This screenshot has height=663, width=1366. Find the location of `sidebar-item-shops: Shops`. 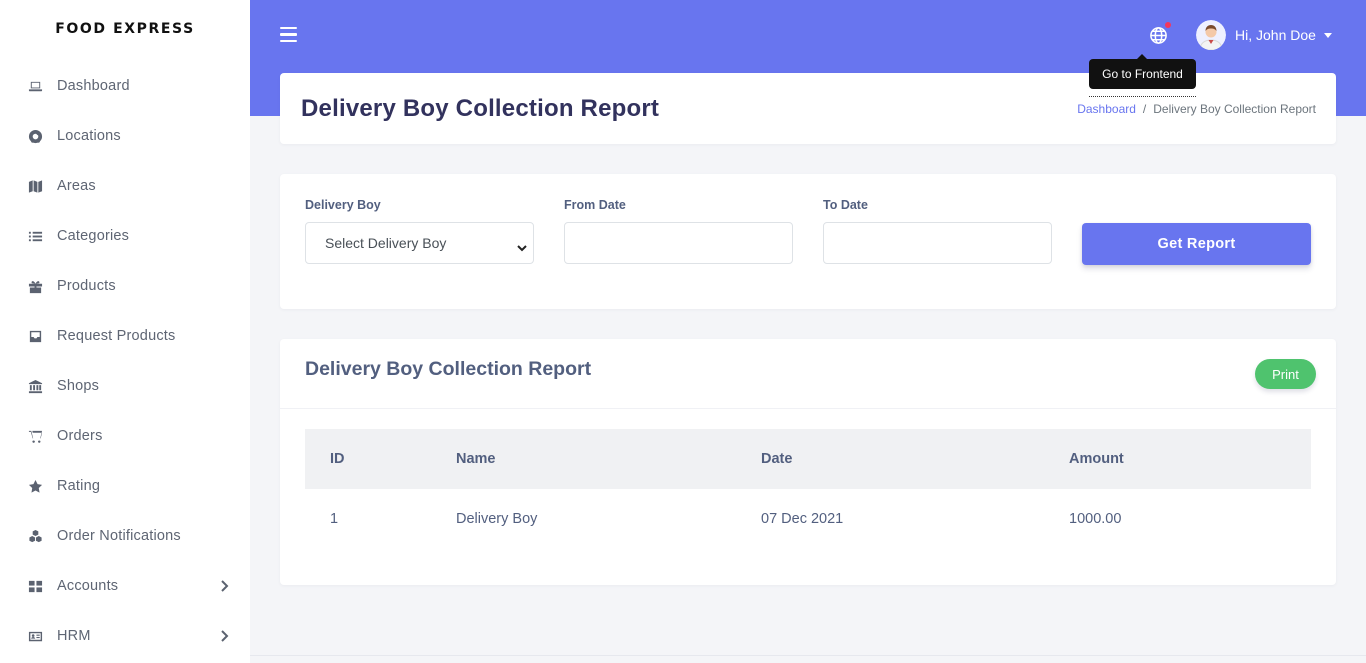

sidebar-item-shops: Shops is located at coordinates (125, 386).